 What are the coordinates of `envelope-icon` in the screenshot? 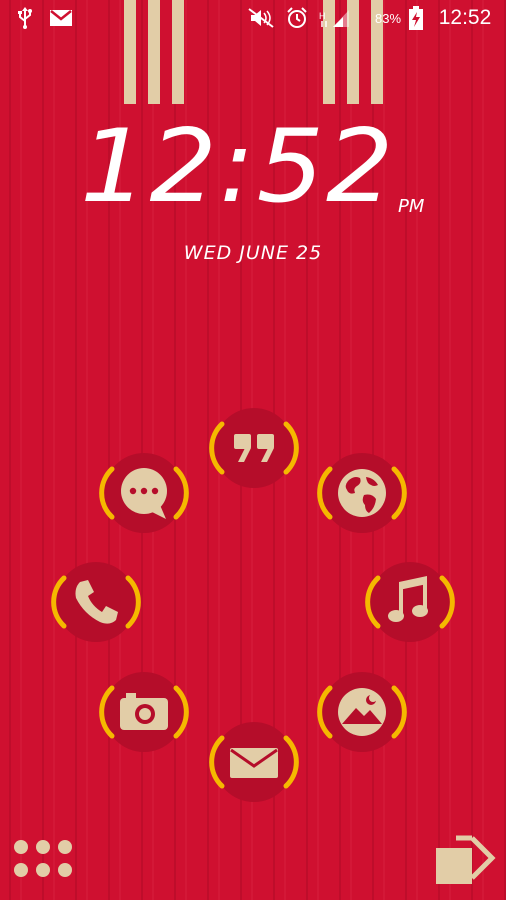 It's located at (254, 763).